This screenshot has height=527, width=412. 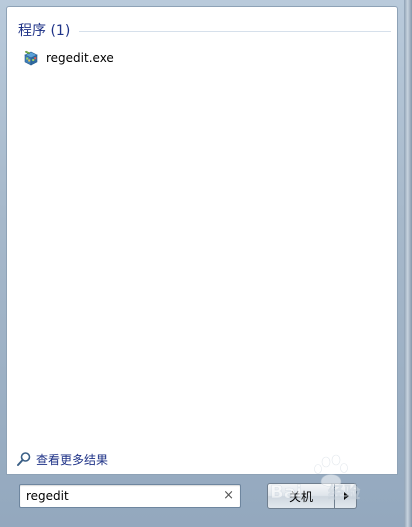 What do you see at coordinates (80, 58) in the screenshot?
I see `result-label: regedit.exe` at bounding box center [80, 58].